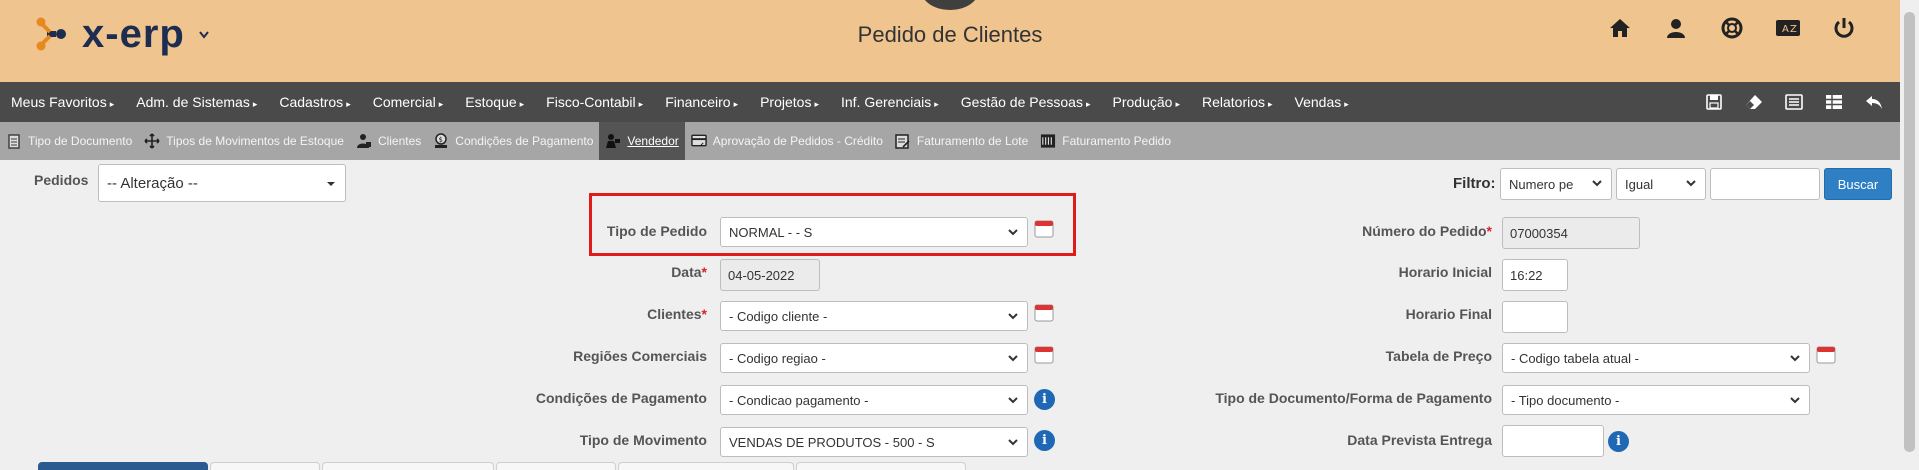 This screenshot has width=1919, height=470. I want to click on svg-text: Z, so click(1793, 29).